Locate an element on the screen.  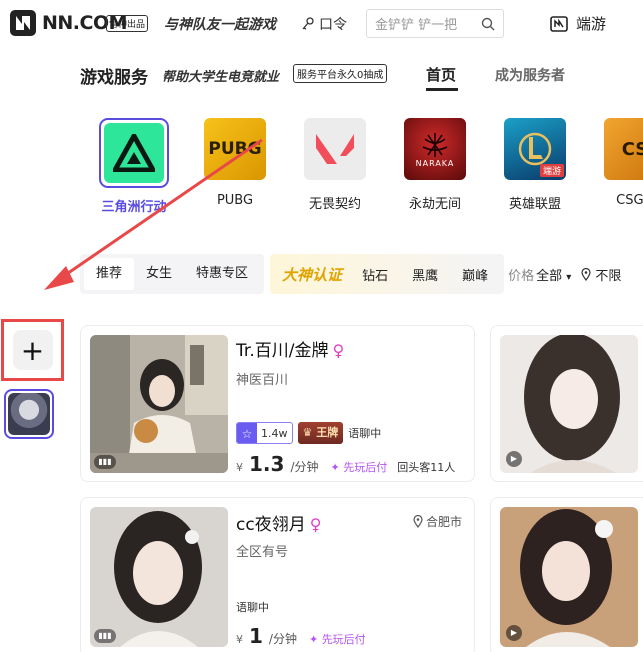
repeat-customers: 回头客11人 is located at coordinates (426, 467).